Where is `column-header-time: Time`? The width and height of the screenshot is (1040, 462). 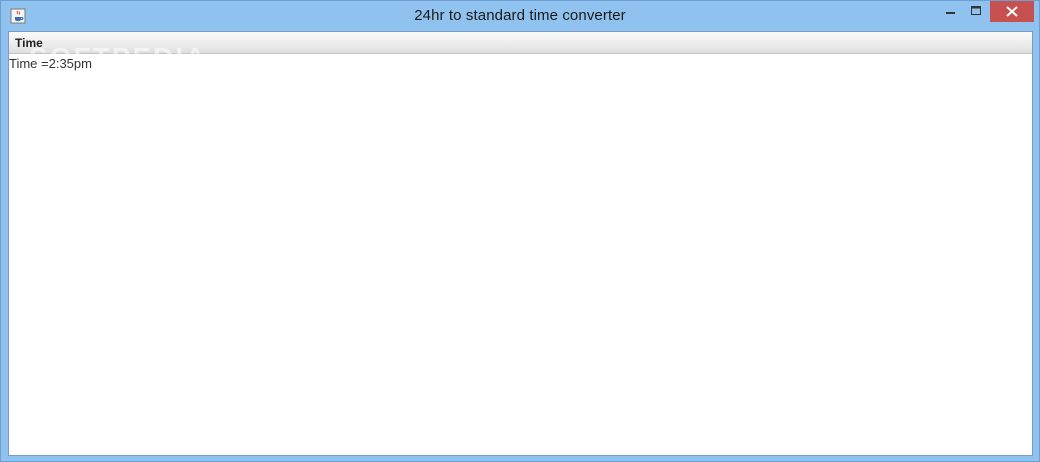
column-header-time: Time is located at coordinates (29, 43).